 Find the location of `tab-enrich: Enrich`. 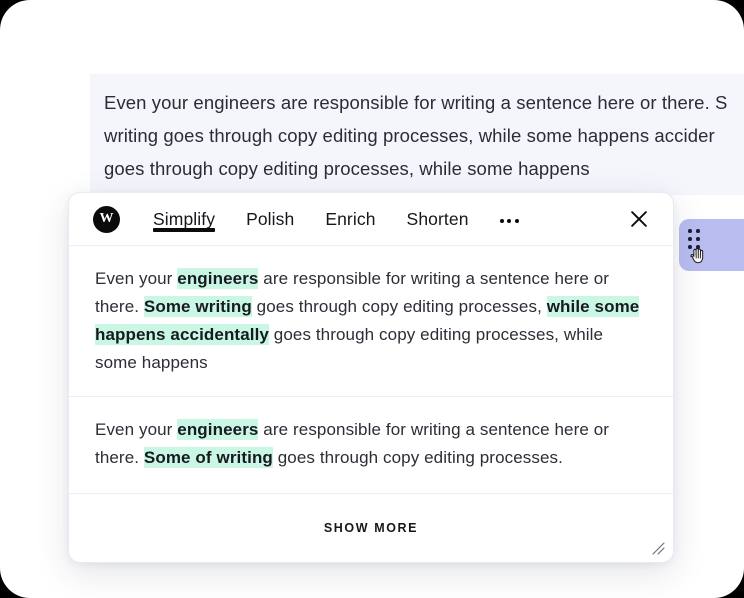

tab-enrich: Enrich is located at coordinates (350, 219).